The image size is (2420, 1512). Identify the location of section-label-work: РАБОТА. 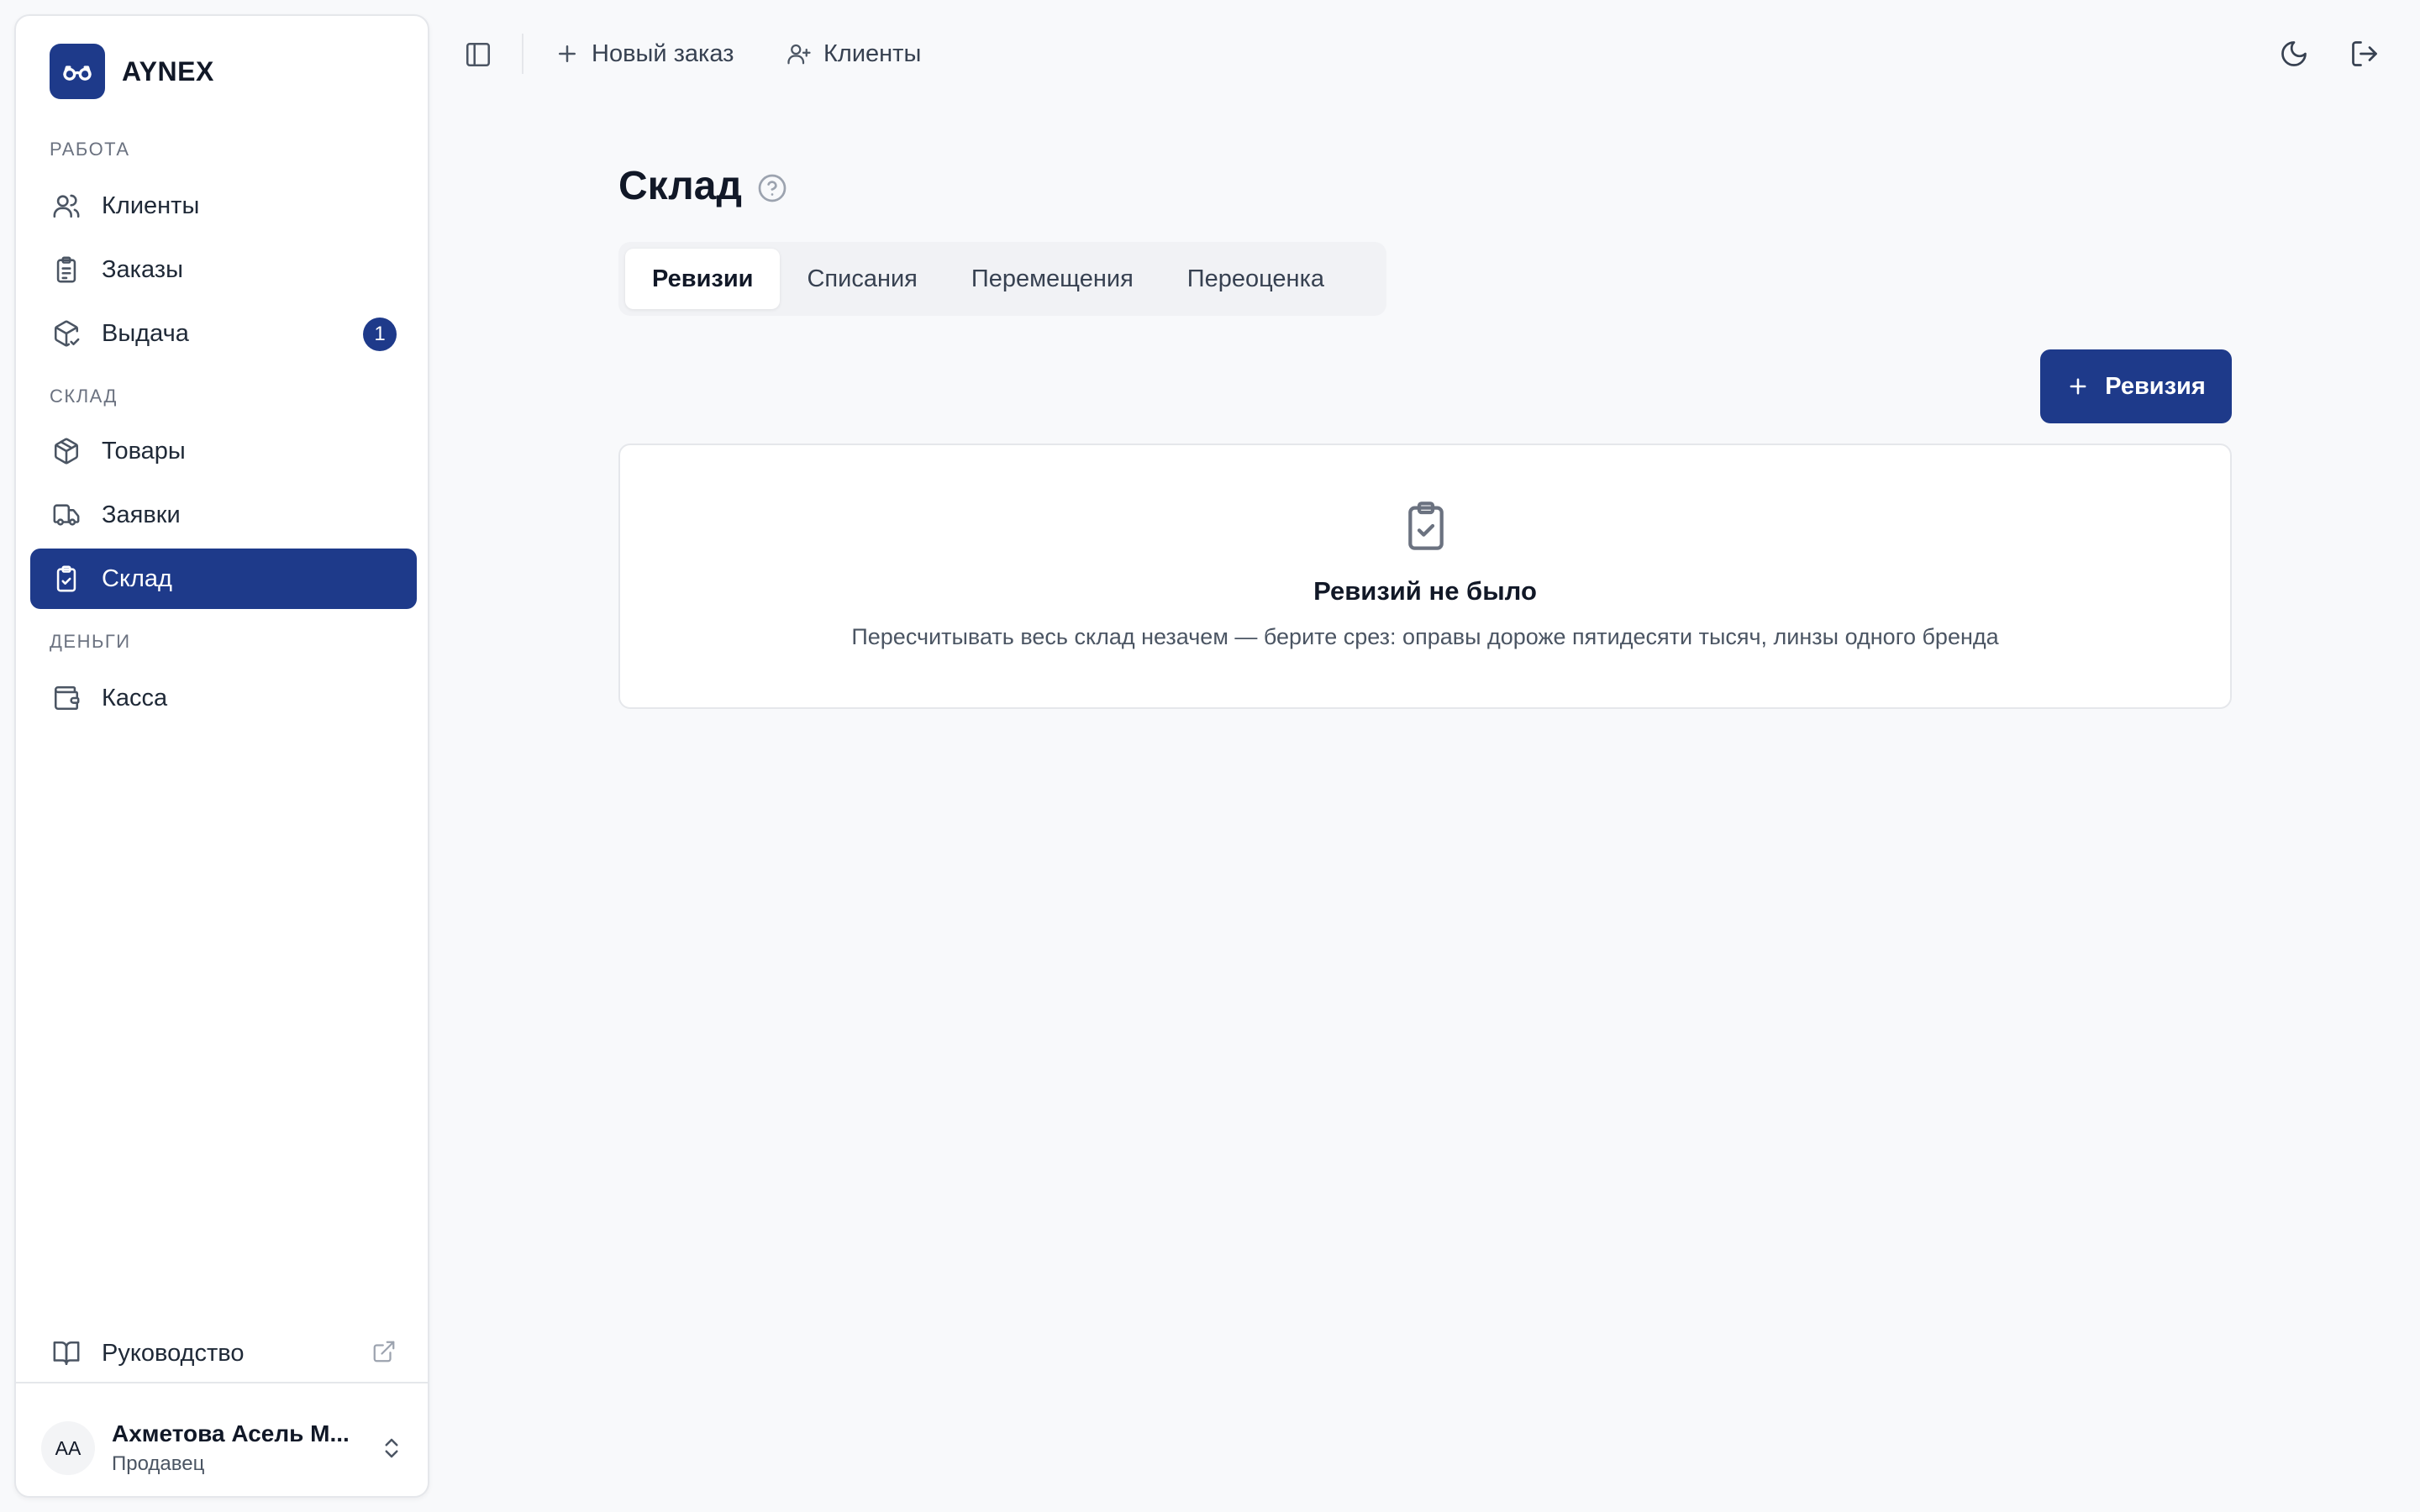
(90, 149).